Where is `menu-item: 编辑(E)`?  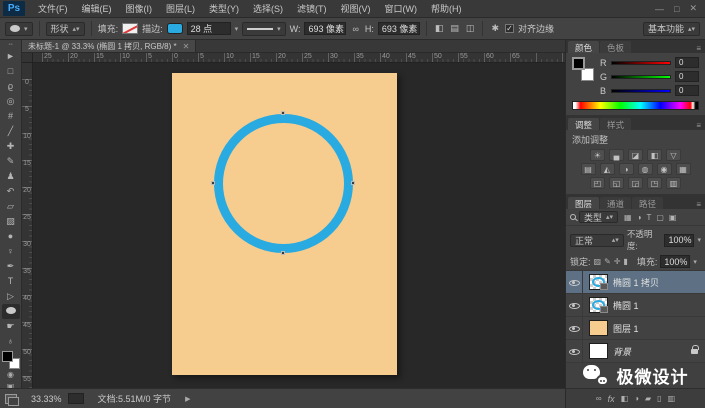 menu-item: 编辑(E) is located at coordinates (97, 8).